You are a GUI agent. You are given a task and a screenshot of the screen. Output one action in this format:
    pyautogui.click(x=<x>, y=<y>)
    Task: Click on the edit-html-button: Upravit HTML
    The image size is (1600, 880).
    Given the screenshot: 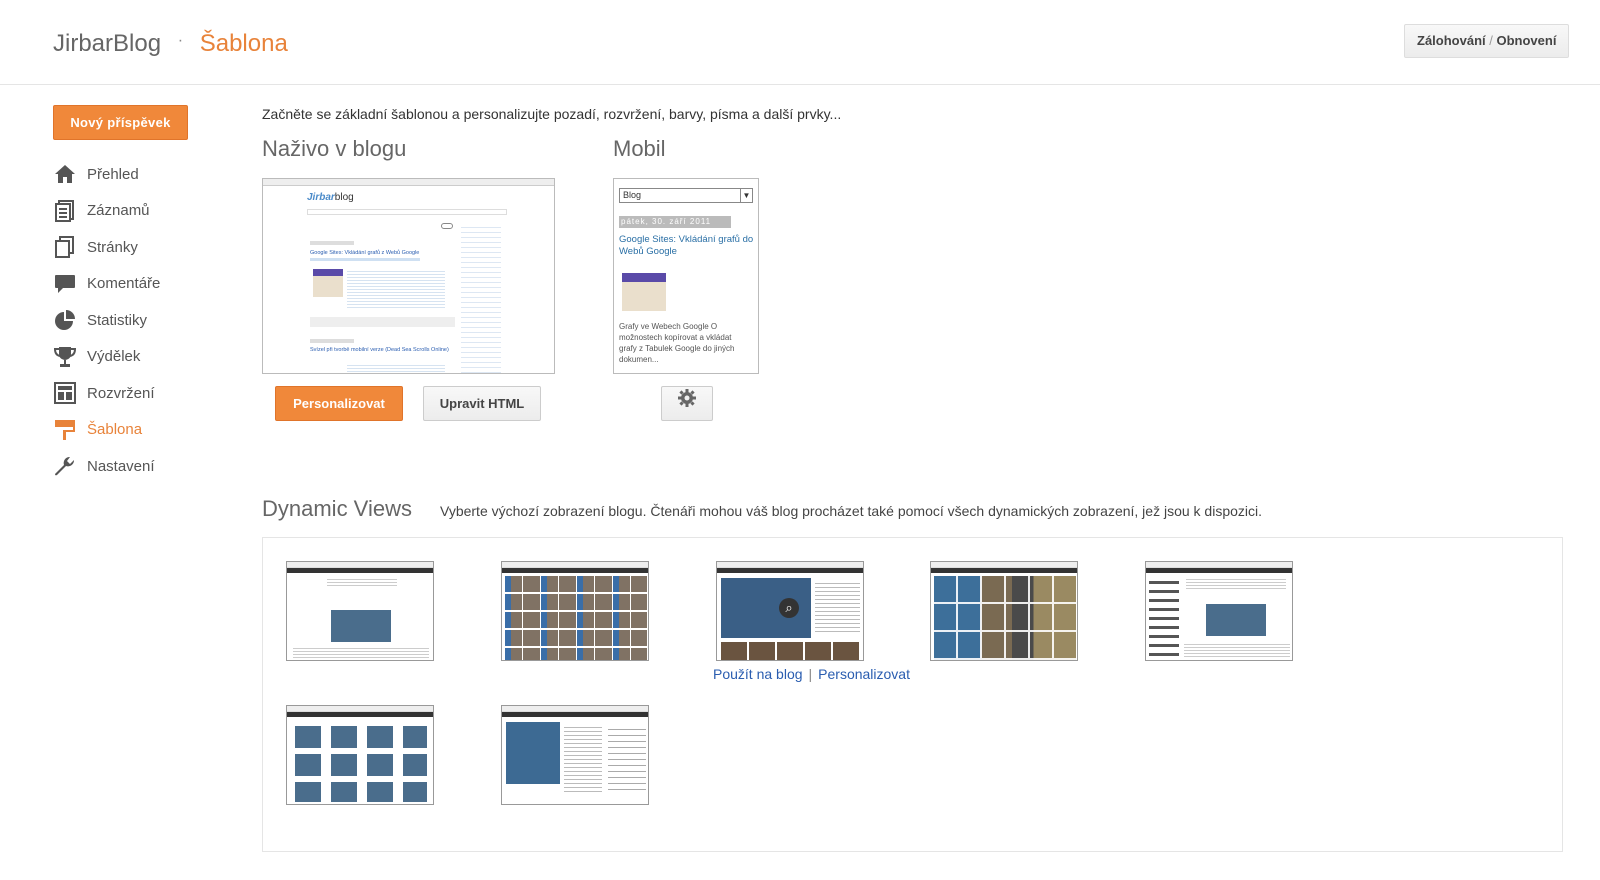 What is the action you would take?
    pyautogui.click(x=482, y=403)
    